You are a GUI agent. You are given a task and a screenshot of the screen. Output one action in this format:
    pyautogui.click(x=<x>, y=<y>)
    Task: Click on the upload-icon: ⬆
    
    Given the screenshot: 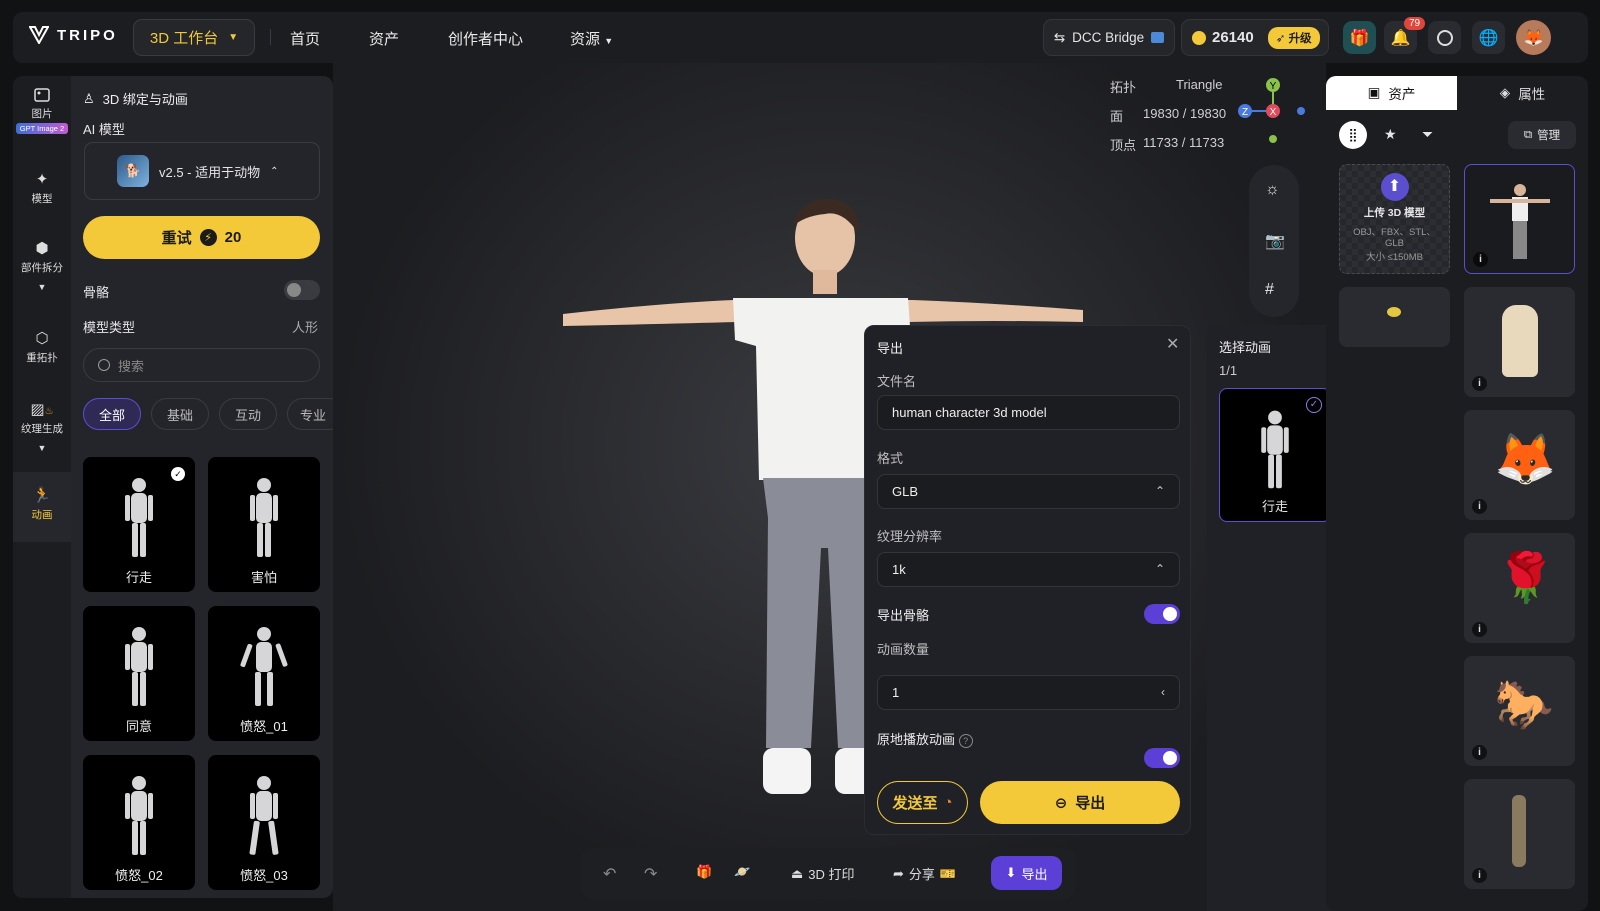 What is the action you would take?
    pyautogui.click(x=1394, y=187)
    